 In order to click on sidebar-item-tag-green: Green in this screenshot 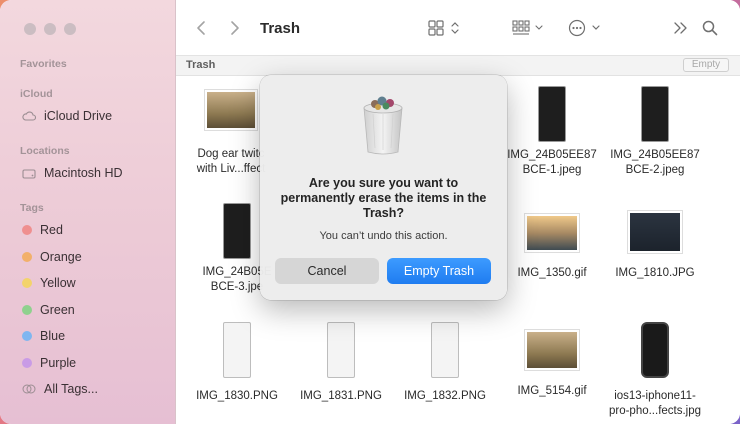, I will do `click(48, 310)`.